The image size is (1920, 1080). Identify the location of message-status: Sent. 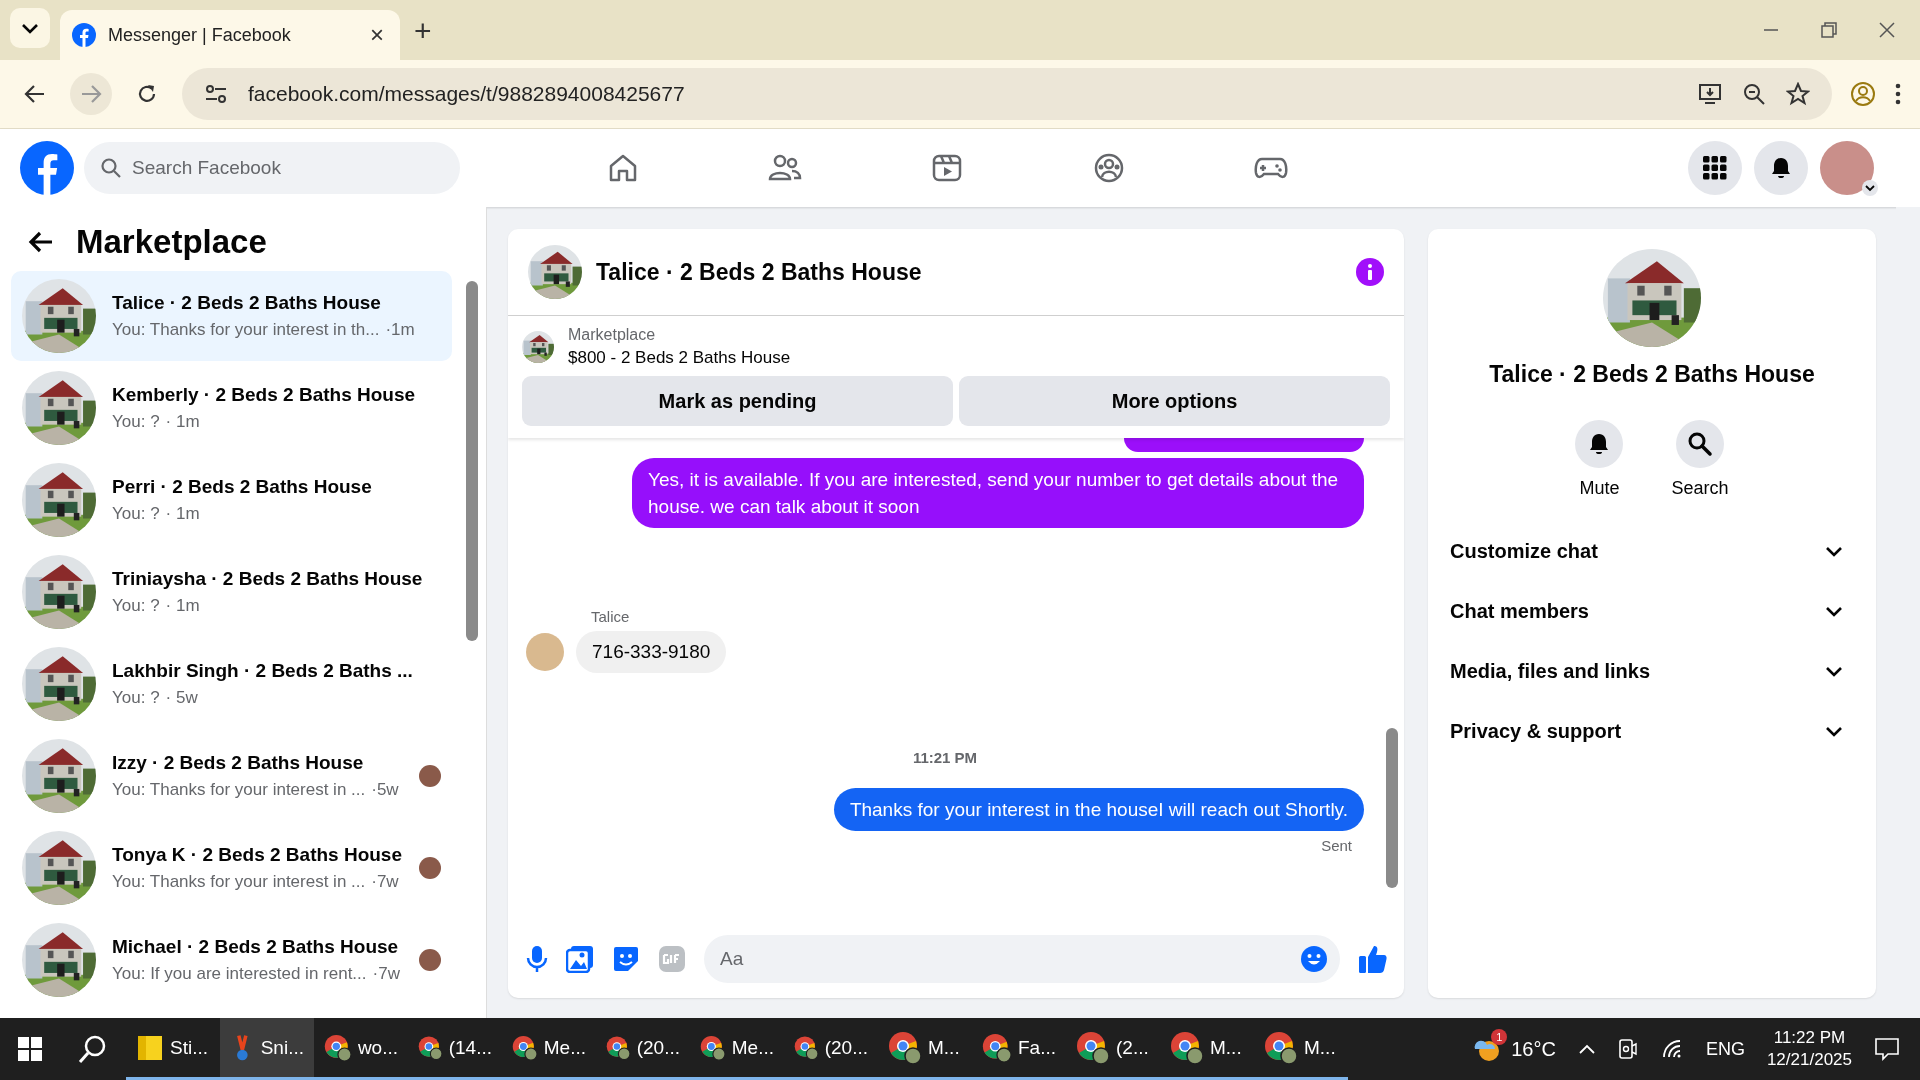
(1336, 845).